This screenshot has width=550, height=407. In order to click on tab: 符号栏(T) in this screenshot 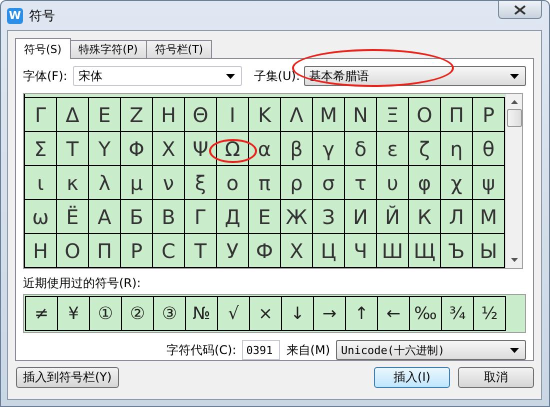, I will do `click(179, 49)`.